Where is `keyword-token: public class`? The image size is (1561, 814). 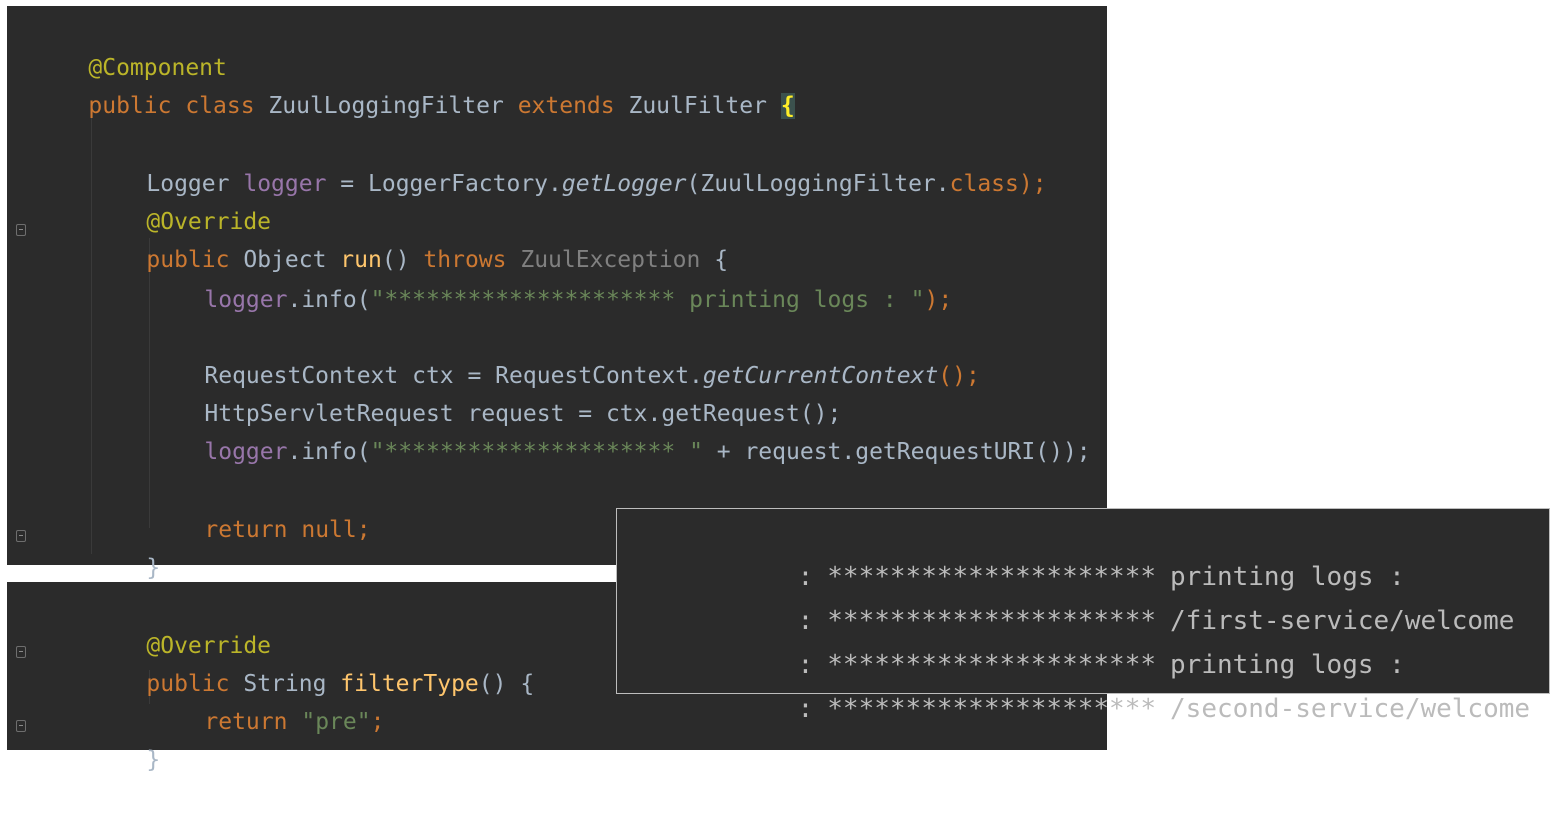
keyword-token: public class is located at coordinates (171, 106).